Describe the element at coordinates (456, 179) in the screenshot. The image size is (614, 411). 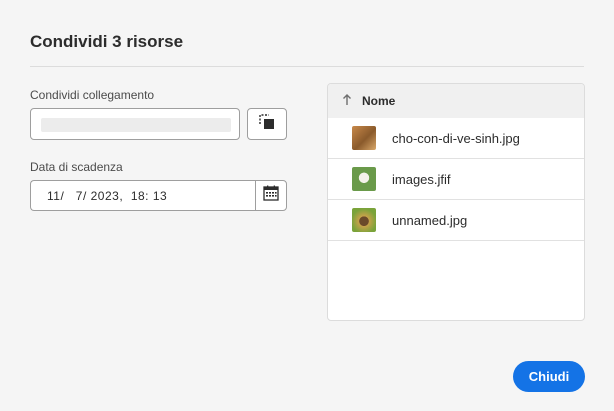
I see `list-item: images.jfif` at that location.